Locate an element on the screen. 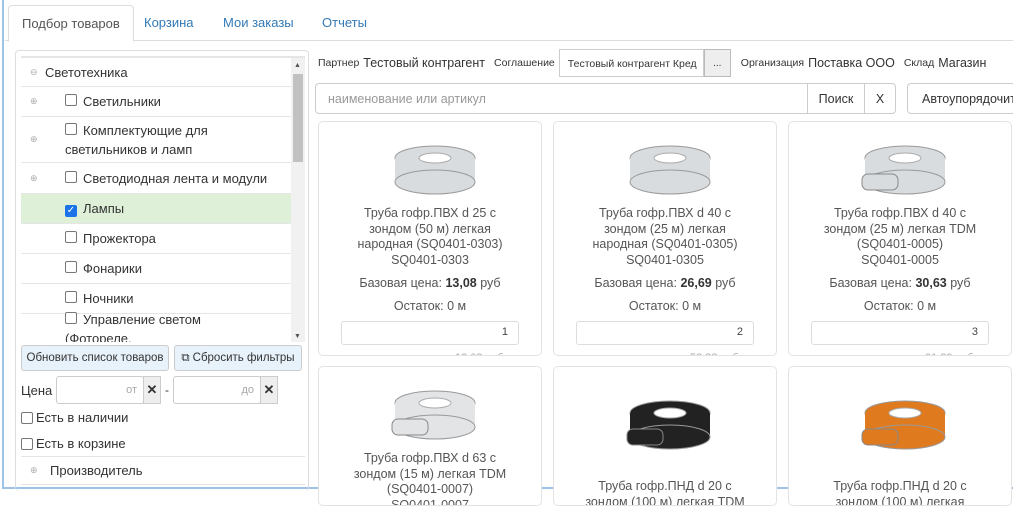  tree-root-label: Светотехника is located at coordinates (86, 72).